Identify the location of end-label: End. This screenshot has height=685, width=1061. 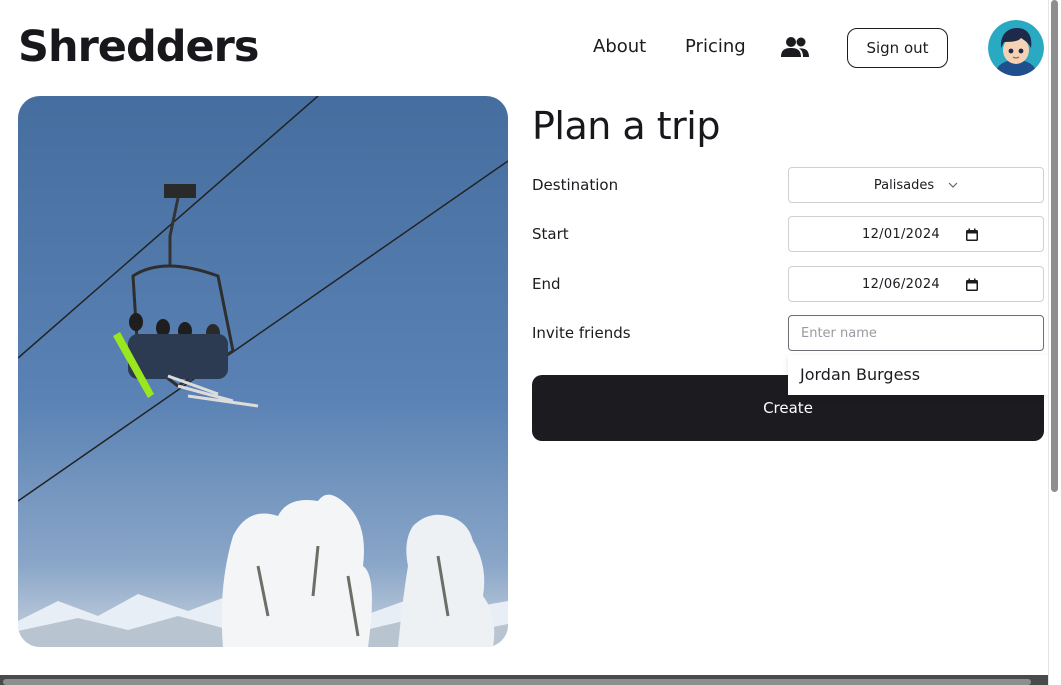
(546, 284).